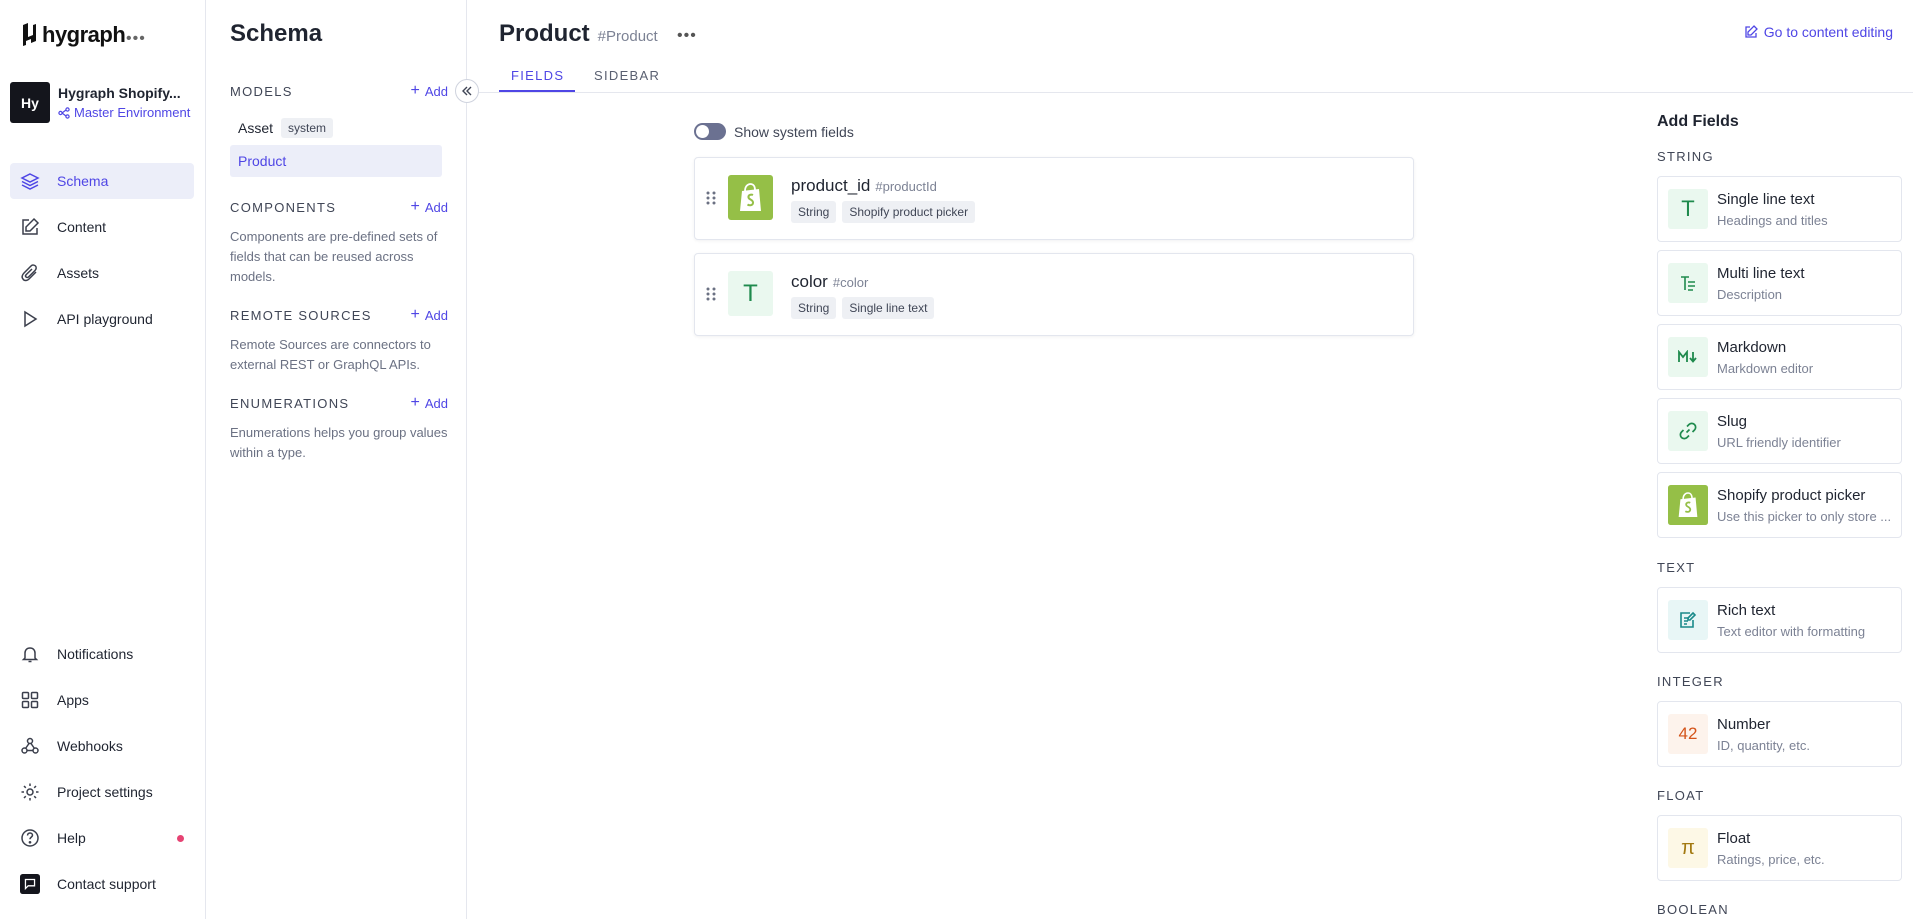  I want to click on remote-sources-label: REMOTE SOURCES, so click(301, 315).